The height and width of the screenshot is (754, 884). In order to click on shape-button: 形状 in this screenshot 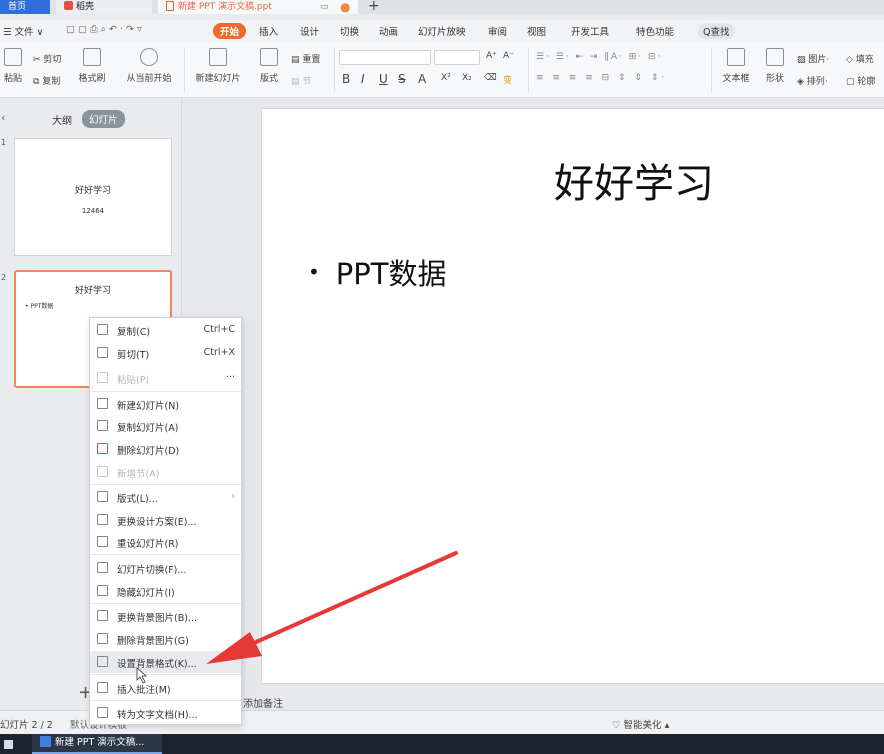, I will do `click(775, 66)`.